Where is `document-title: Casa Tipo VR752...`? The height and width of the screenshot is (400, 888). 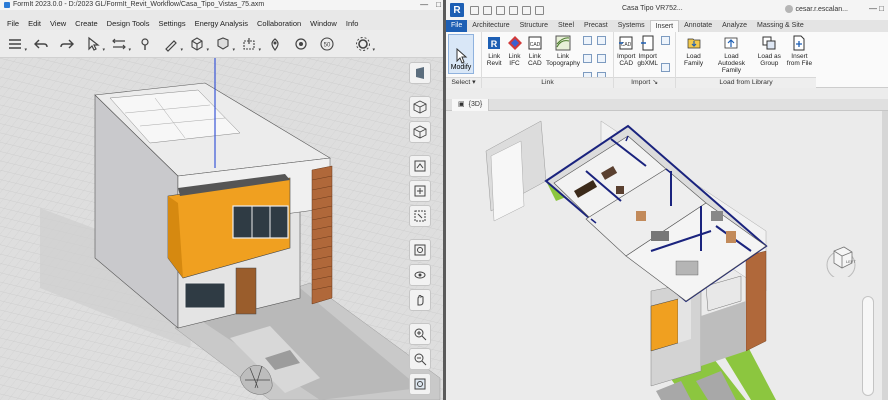
document-title: Casa Tipo VR752... is located at coordinates (652, 8).